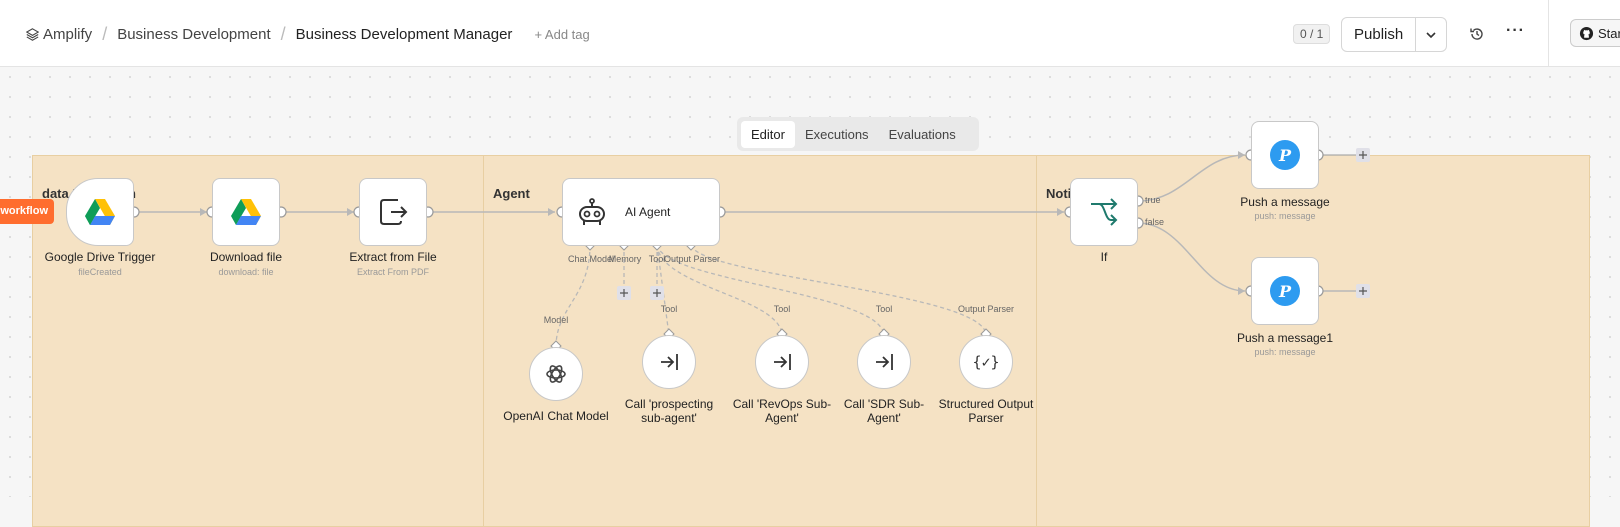 Image resolution: width=1620 pixels, height=527 pixels. What do you see at coordinates (392, 272) in the screenshot?
I see `node-subtitle: Extract From PDF` at bounding box center [392, 272].